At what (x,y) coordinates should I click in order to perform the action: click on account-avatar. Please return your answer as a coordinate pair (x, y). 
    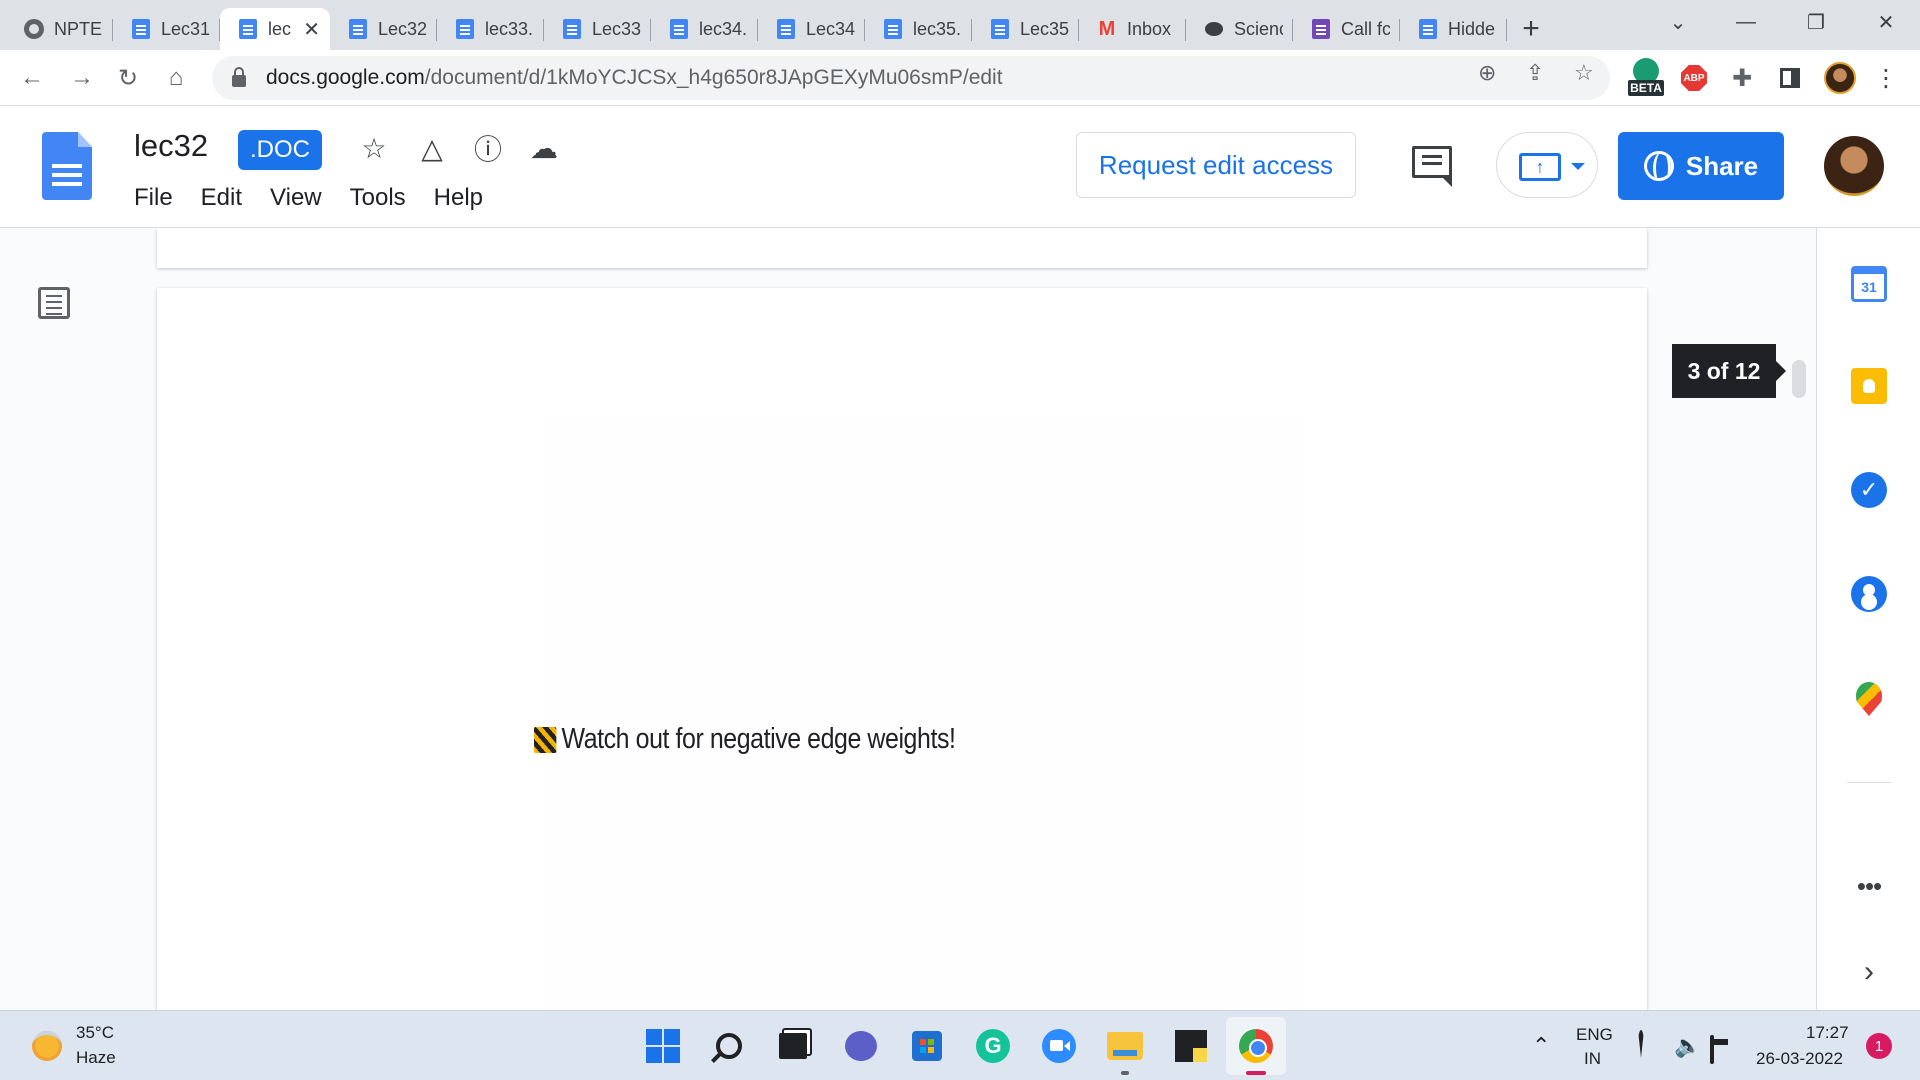
    Looking at the image, I should click on (1854, 166).